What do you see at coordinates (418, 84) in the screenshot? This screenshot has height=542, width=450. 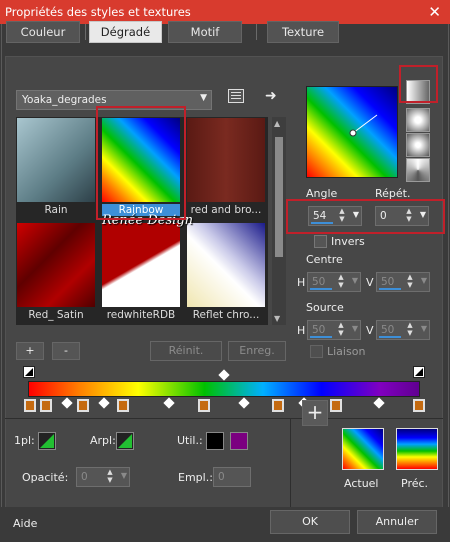 I see `highlight-linear` at bounding box center [418, 84].